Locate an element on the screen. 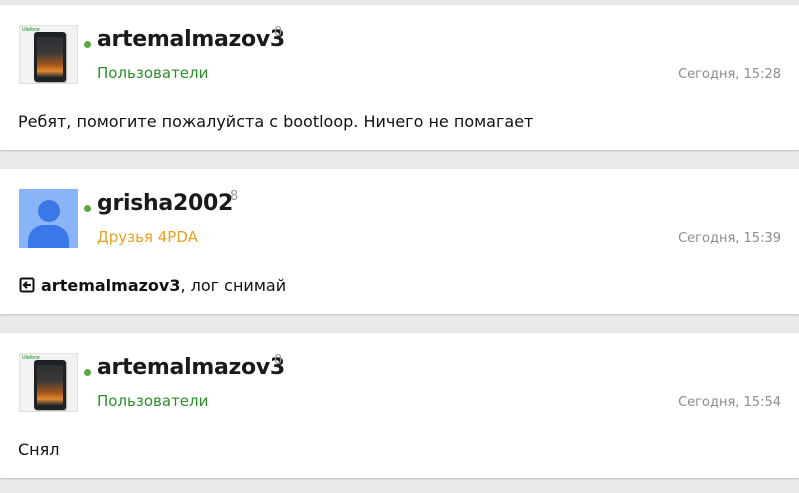  reply-link-icon is located at coordinates (26, 285).